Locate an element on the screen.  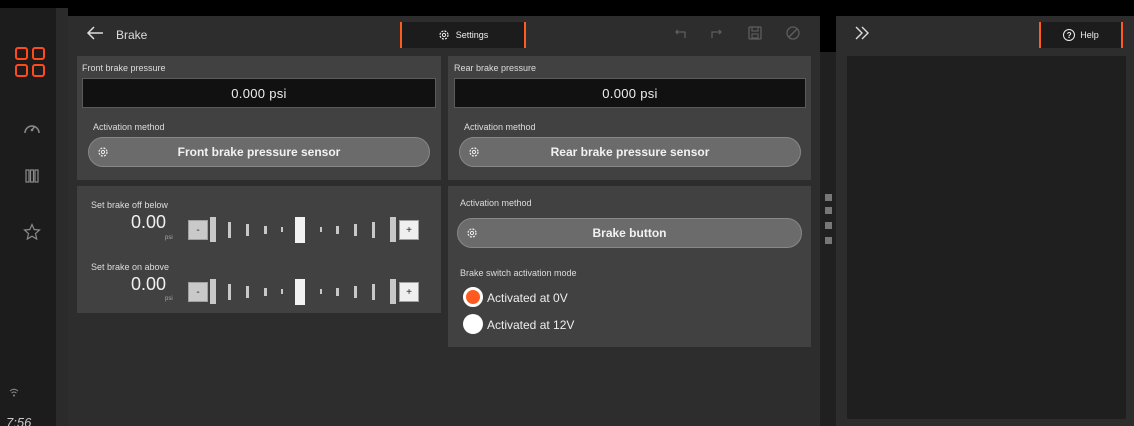
undo-icon is located at coordinates (680, 35).